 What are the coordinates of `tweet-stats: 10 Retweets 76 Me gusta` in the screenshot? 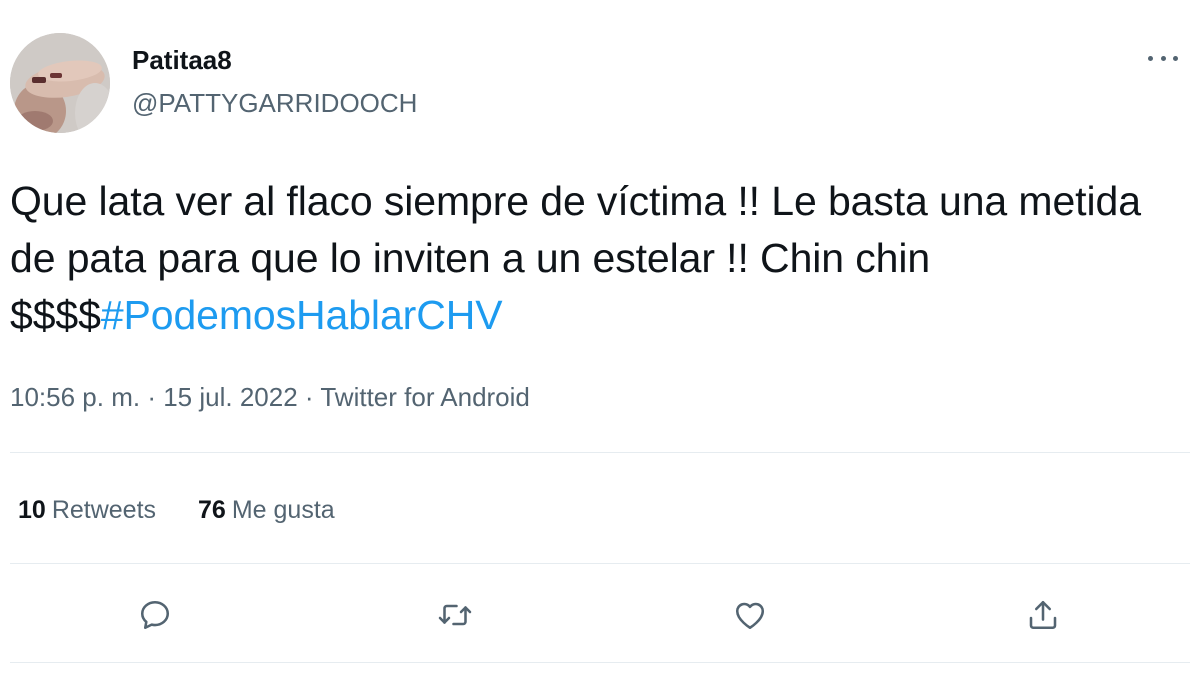 It's located at (176, 510).